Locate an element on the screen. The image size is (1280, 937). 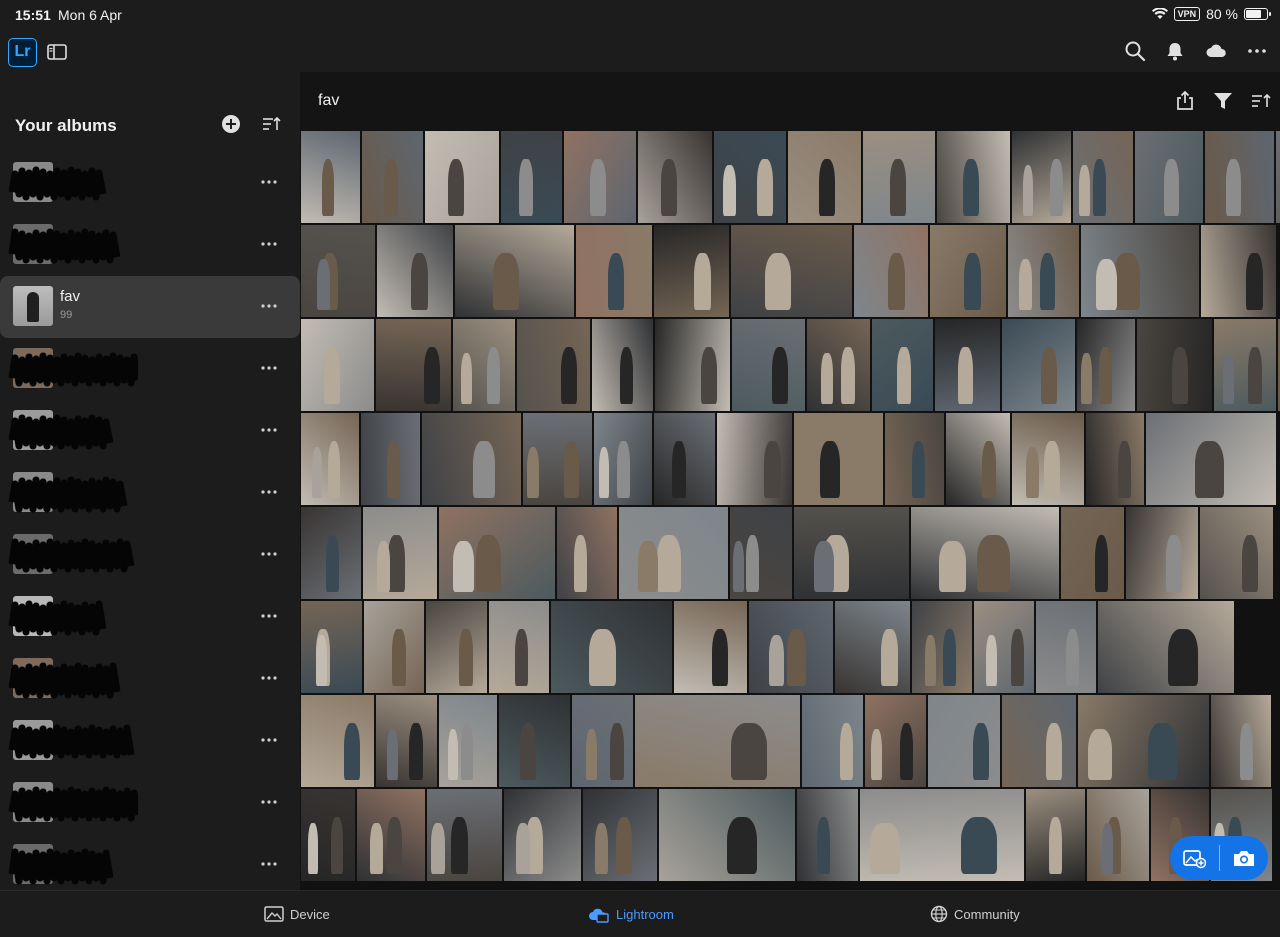
sort-icon is located at coordinates (271, 124).